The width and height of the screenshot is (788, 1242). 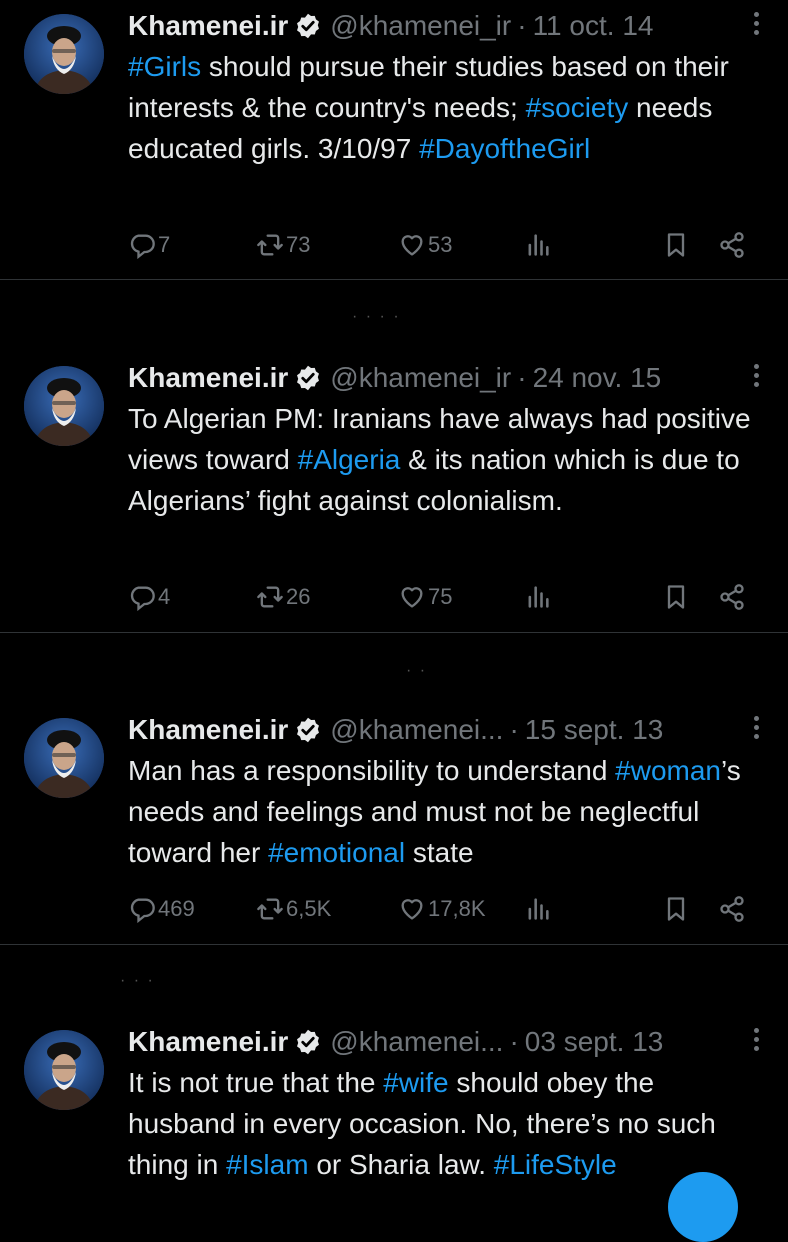 I want to click on action-bar: 4 26 75, so click(x=443, y=597).